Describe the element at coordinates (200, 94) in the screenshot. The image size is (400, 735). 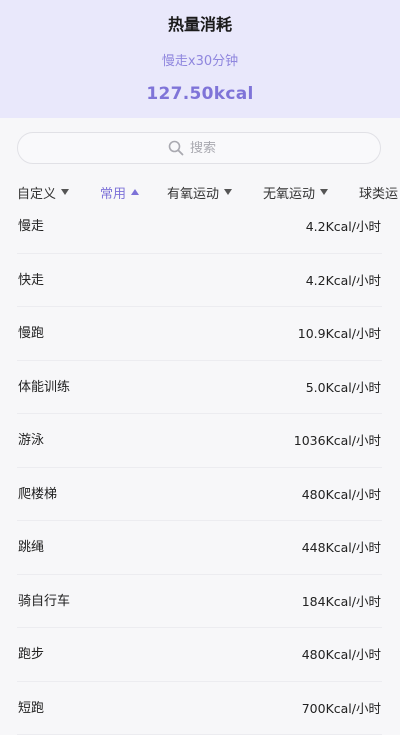
I see `calorie-total: 127.50kcal` at that location.